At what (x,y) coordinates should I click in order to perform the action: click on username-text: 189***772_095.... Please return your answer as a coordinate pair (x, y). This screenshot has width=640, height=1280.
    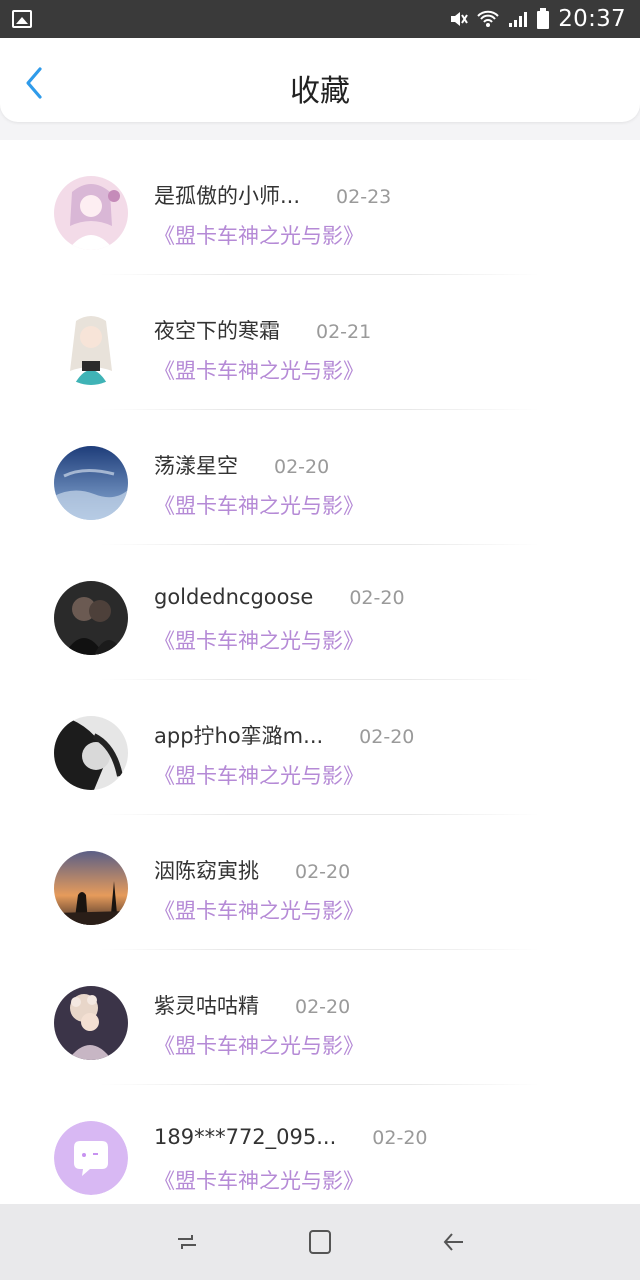
    Looking at the image, I should click on (245, 1137).